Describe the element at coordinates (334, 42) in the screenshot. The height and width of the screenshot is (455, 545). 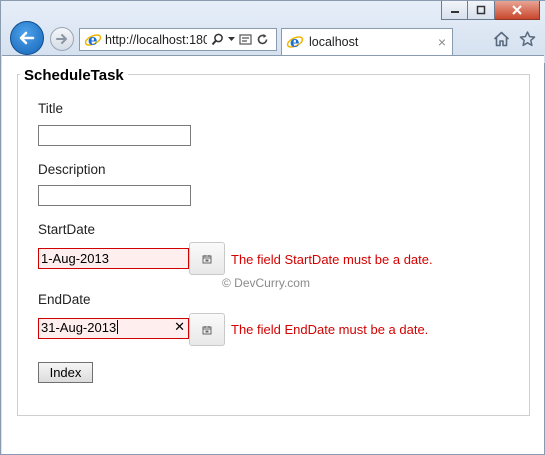
I see `tab-title: localhost` at that location.